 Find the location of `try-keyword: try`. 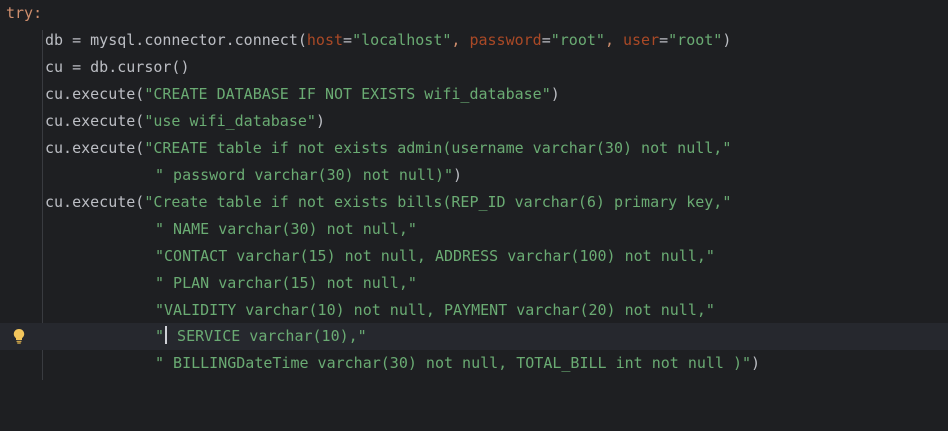

try-keyword: try is located at coordinates (20, 13).